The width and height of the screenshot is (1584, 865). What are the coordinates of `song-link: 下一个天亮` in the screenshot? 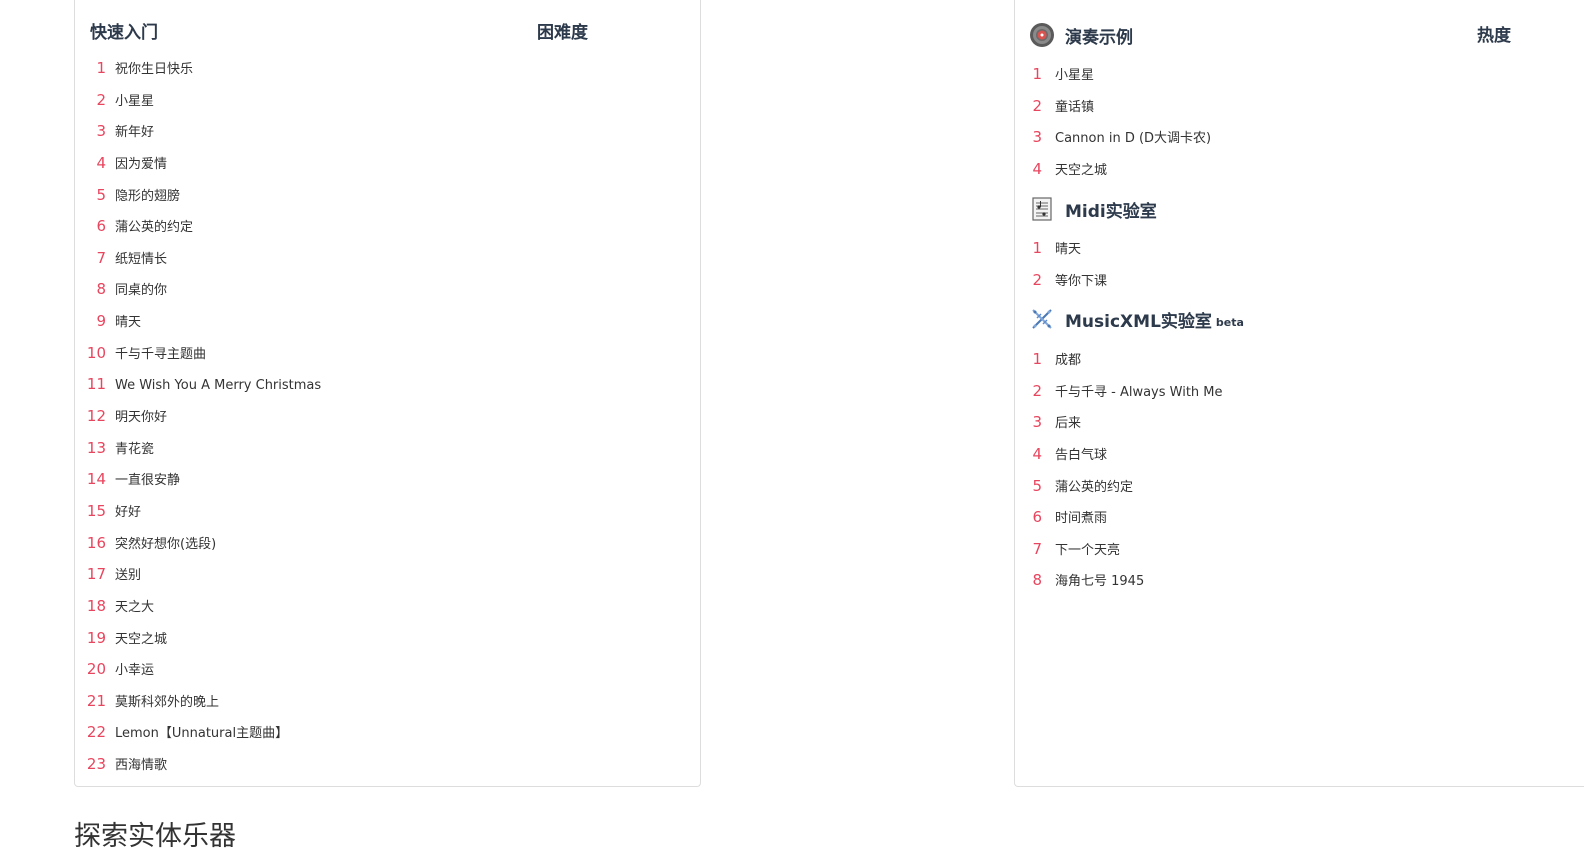 It's located at (1087, 551).